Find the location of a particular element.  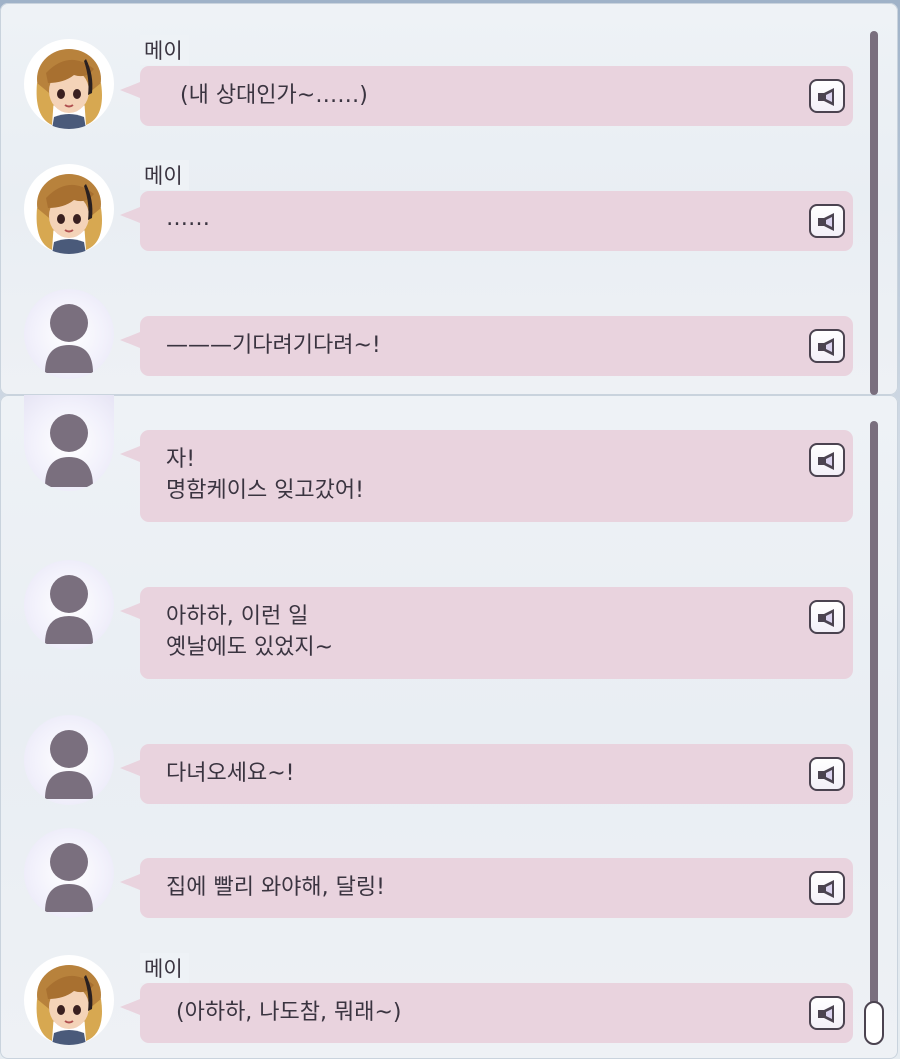

log-entry: 메이 (아하하, 나도참, 뭐래~) is located at coordinates (435, 997).